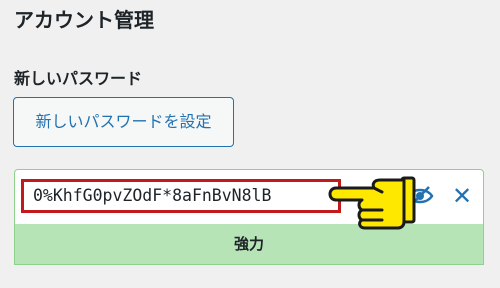 Image resolution: width=500 pixels, height=288 pixels. What do you see at coordinates (84, 20) in the screenshot?
I see `page-title: アカウント管理` at bounding box center [84, 20].